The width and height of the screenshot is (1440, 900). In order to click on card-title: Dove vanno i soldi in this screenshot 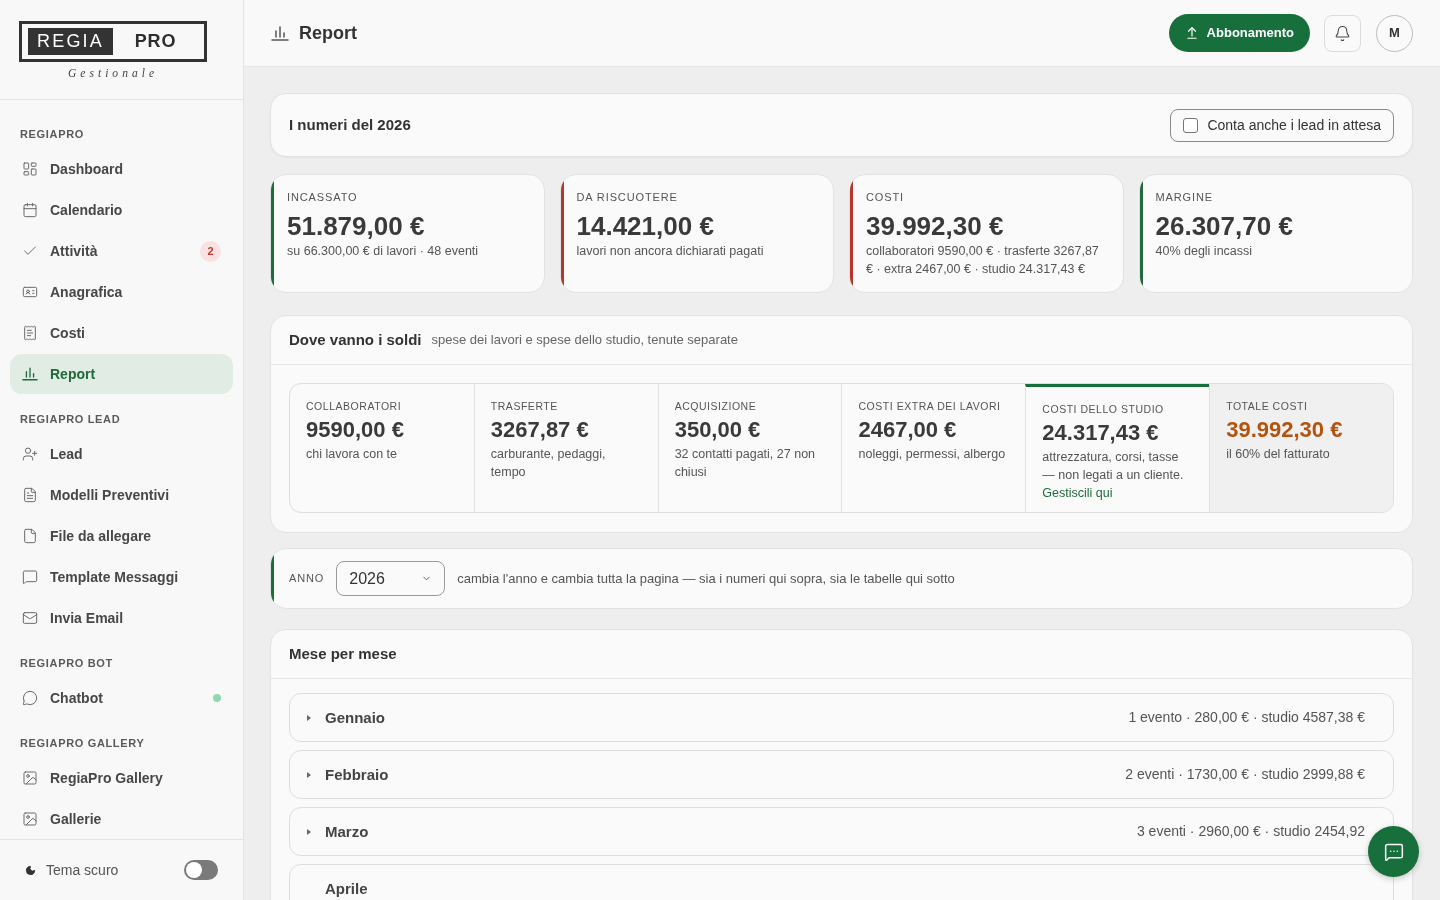, I will do `click(355, 339)`.